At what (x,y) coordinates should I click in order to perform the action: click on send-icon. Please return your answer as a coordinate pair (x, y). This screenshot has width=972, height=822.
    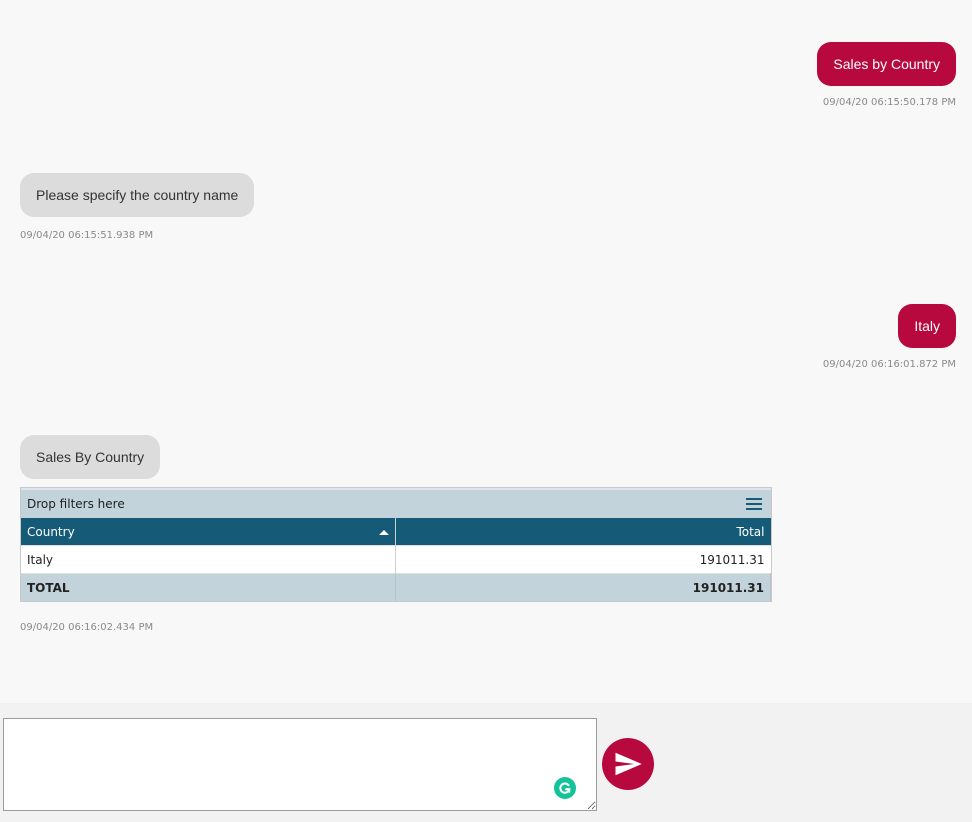
    Looking at the image, I should click on (628, 764).